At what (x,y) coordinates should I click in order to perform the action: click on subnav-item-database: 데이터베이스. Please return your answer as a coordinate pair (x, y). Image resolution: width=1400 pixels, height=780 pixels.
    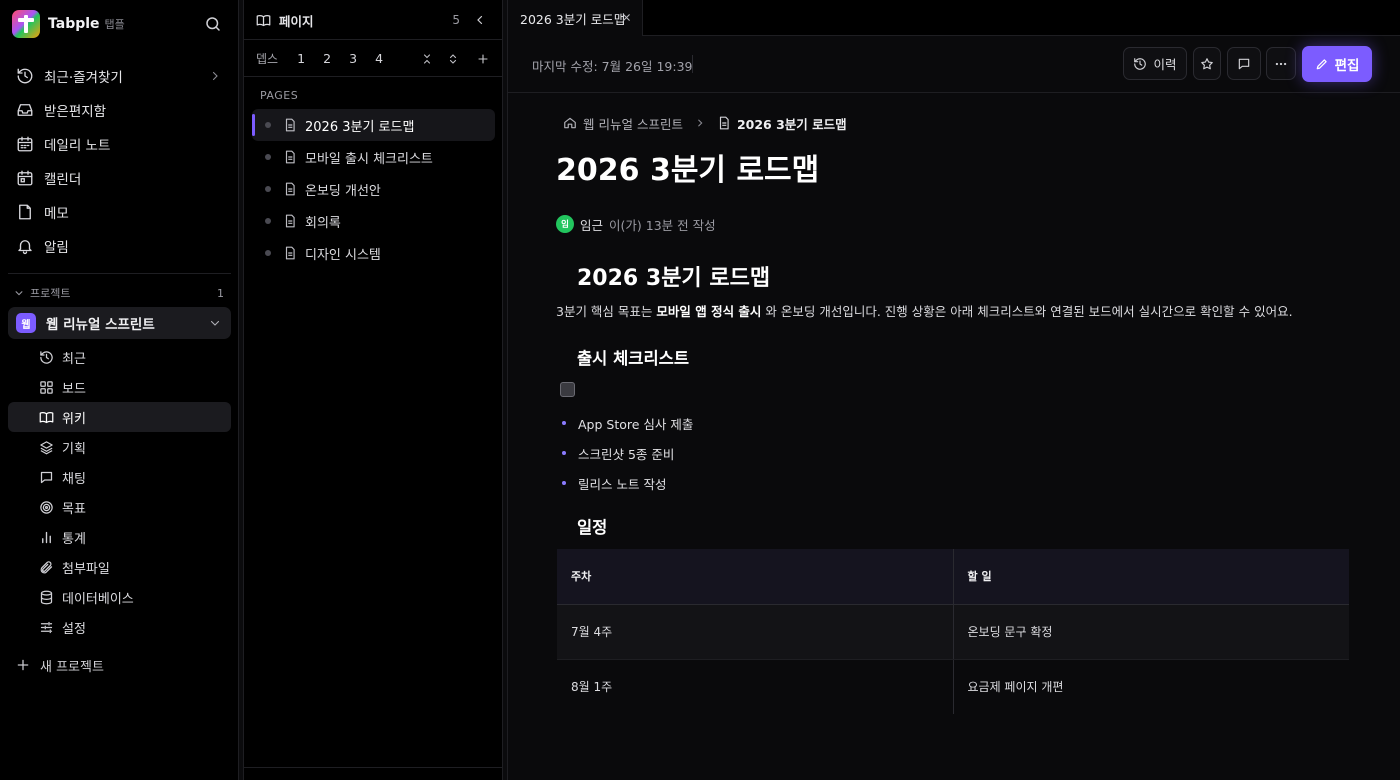
    Looking at the image, I should click on (119, 597).